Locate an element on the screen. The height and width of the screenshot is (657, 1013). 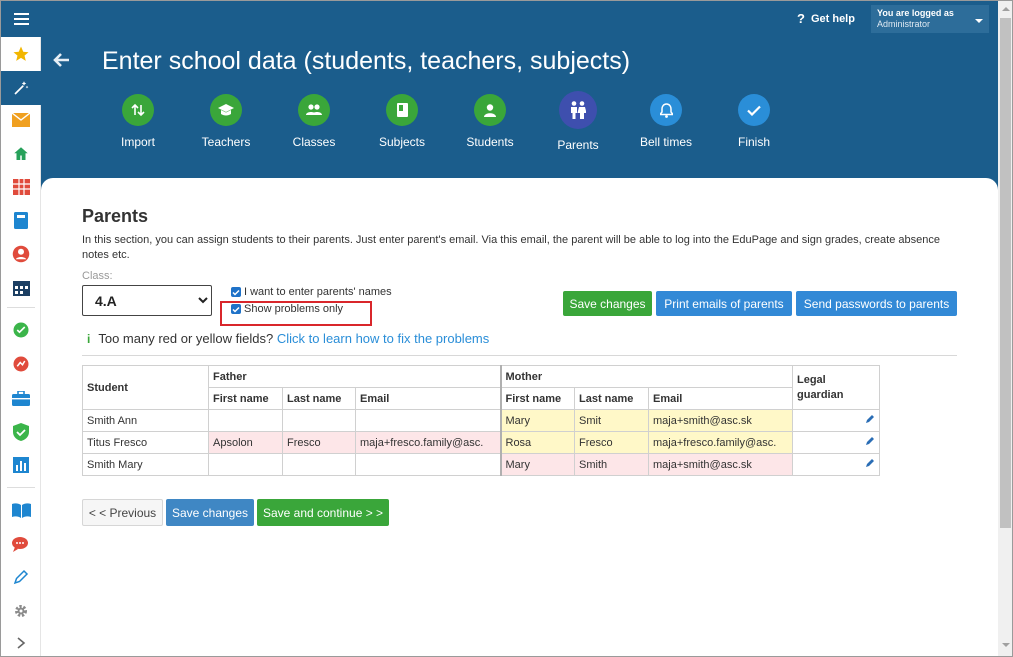
scroll-down-icon is located at coordinates (1005, 645).